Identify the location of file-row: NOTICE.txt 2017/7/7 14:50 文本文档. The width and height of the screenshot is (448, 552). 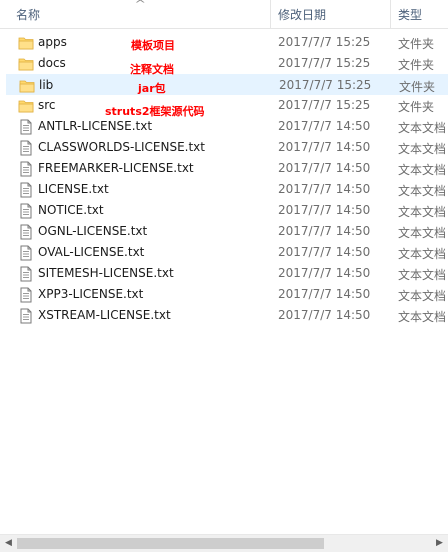
(227, 210).